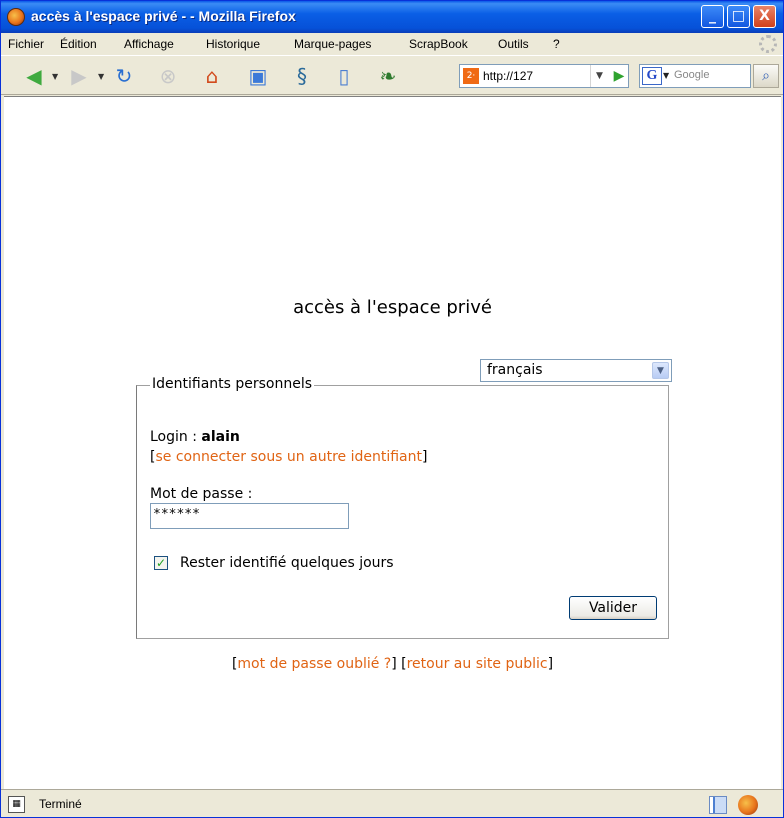 Image resolution: width=784 pixels, height=818 pixels. Describe the element at coordinates (287, 563) in the screenshot. I see `remember-label: Rester identifié quelques jours` at that location.